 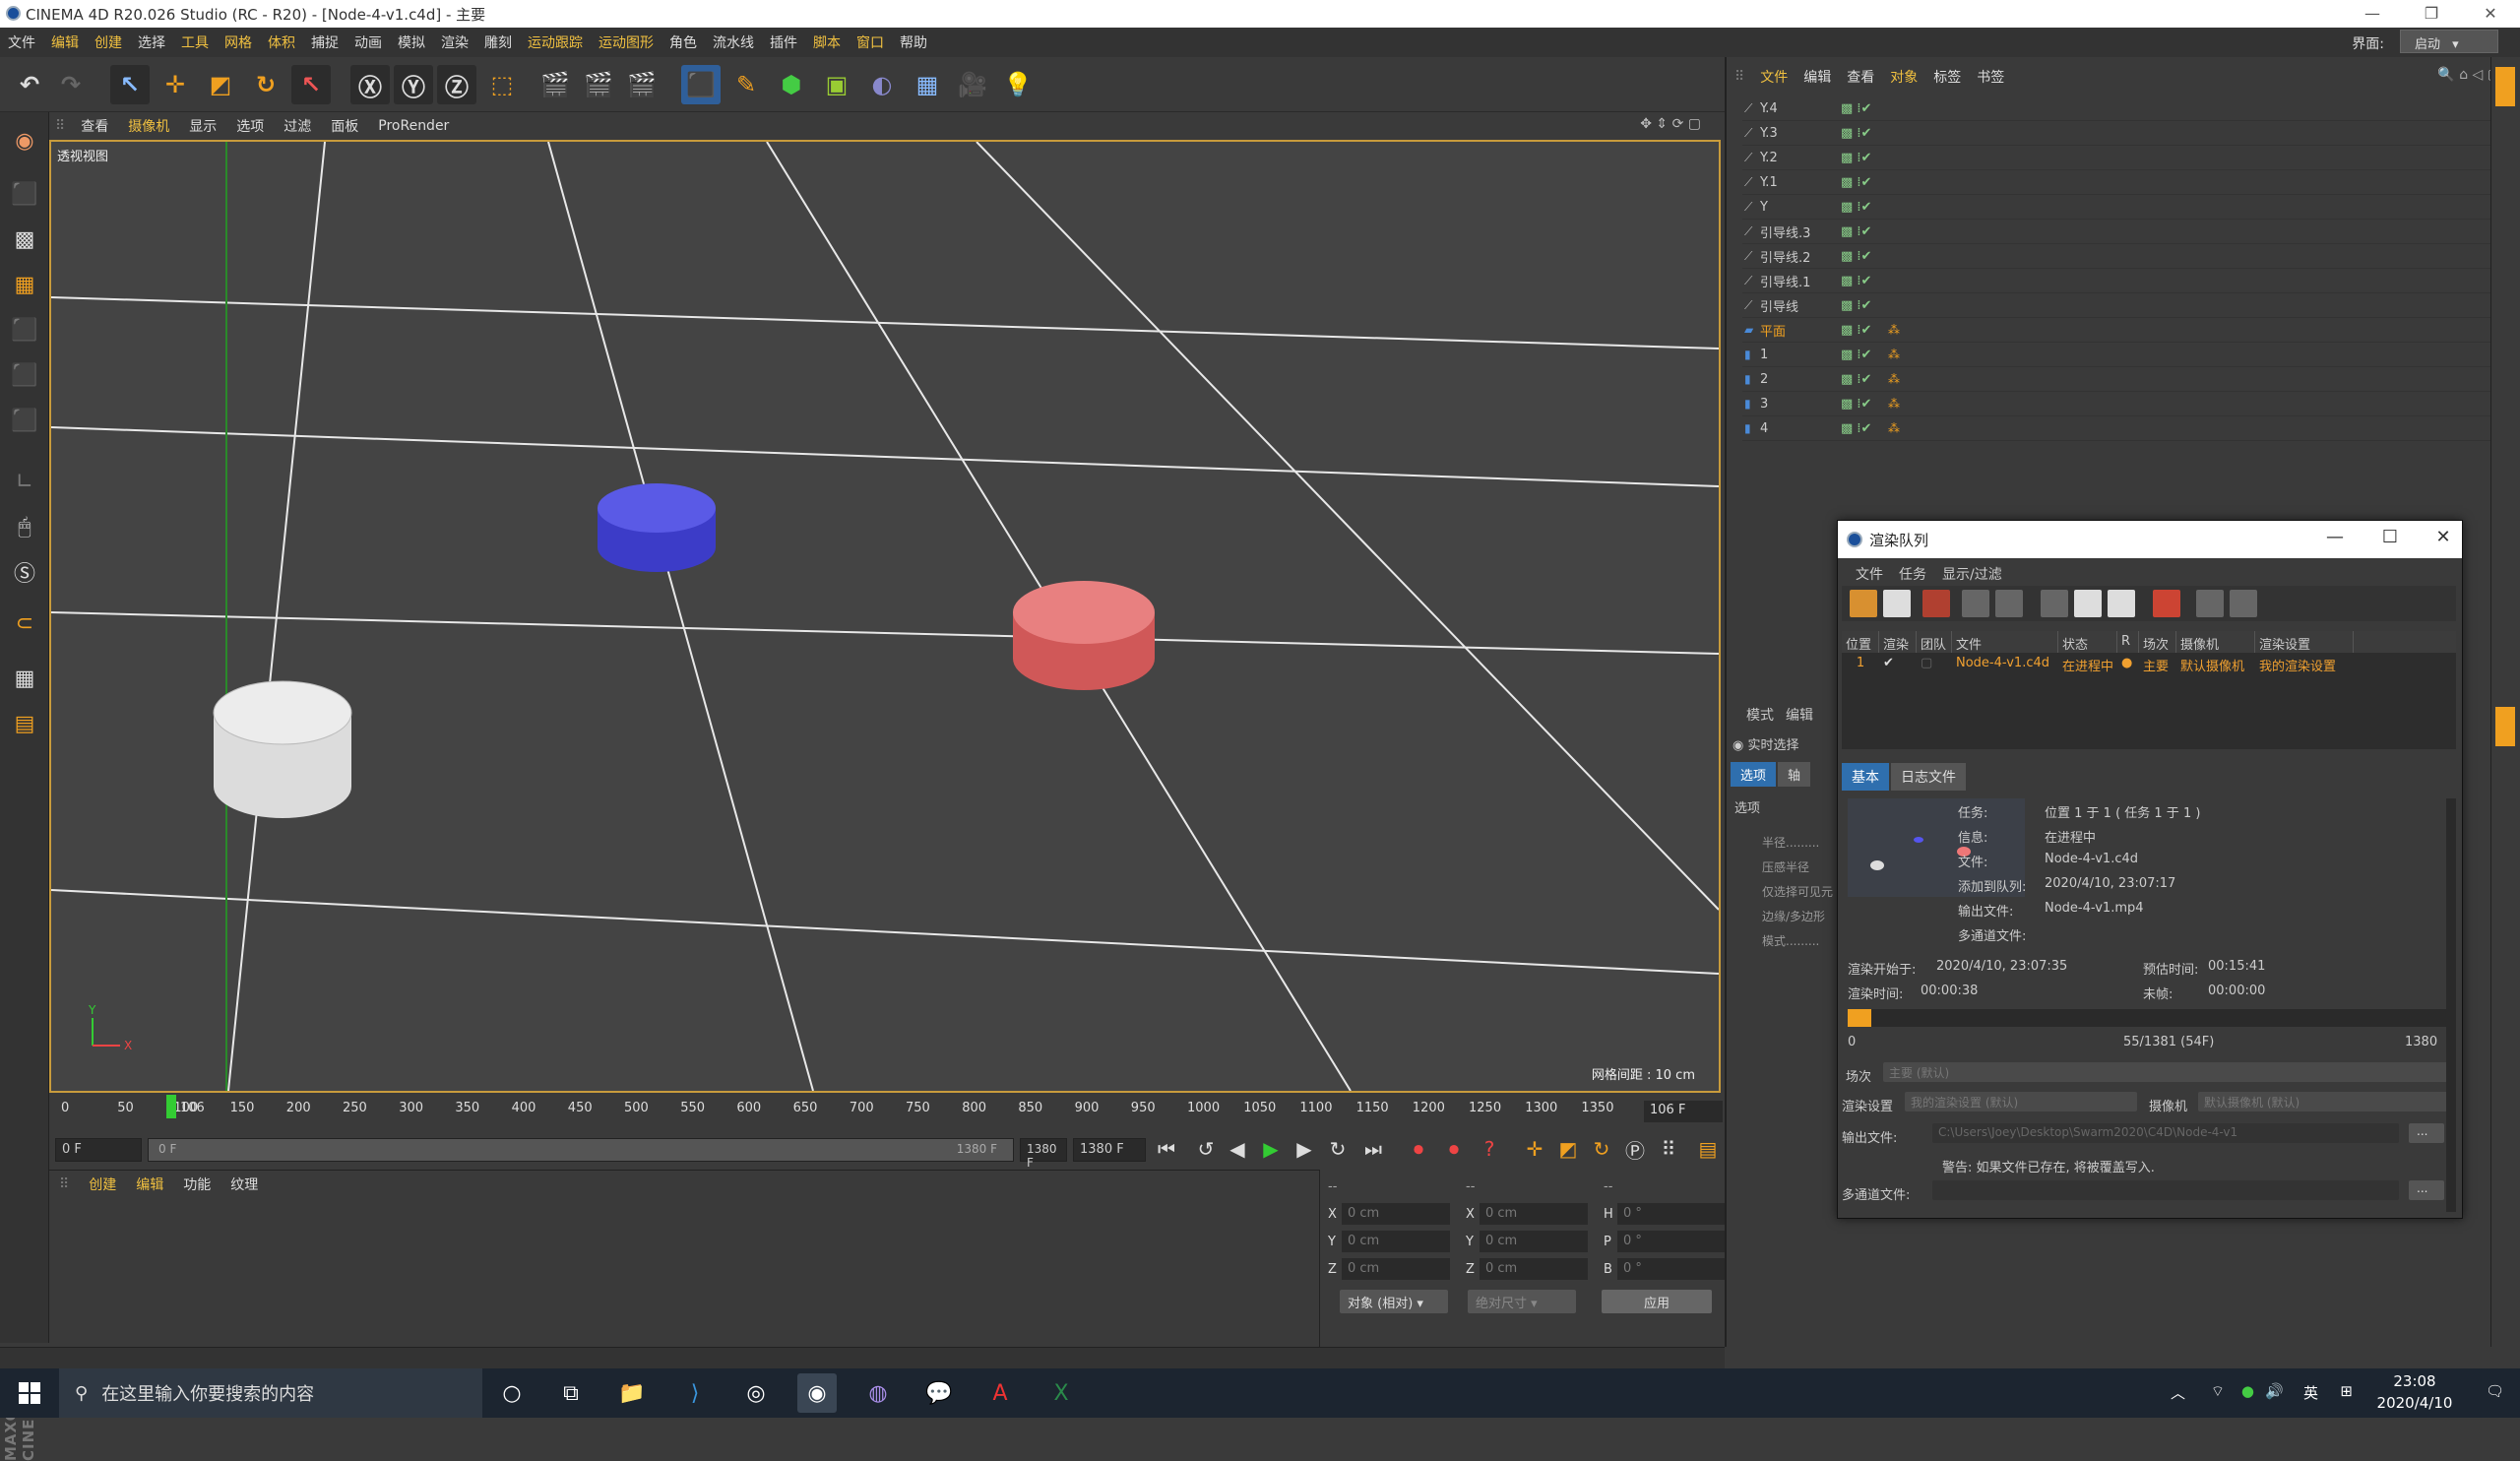 What do you see at coordinates (2372, 14) in the screenshot?
I see `minimize-button: —` at bounding box center [2372, 14].